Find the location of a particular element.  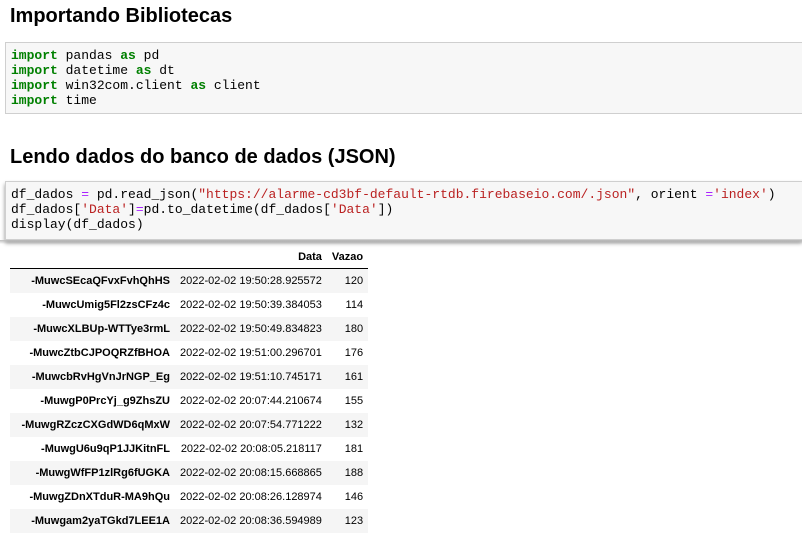

vazao-cell: 155 is located at coordinates (354, 401).